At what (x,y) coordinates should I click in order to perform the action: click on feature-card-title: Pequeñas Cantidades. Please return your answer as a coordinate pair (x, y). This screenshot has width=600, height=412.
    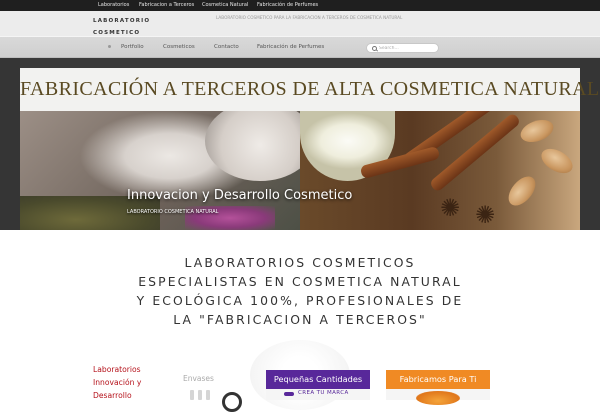
    Looking at the image, I should click on (318, 379).